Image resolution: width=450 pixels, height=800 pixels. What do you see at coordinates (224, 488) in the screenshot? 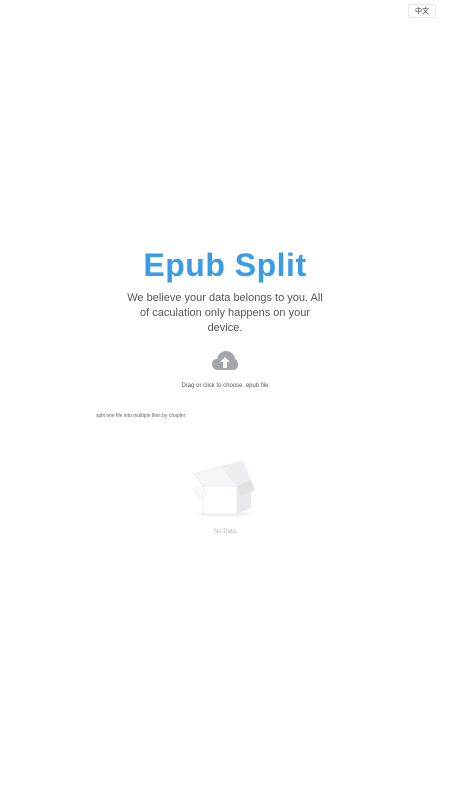
I see `empty-box-icon` at bounding box center [224, 488].